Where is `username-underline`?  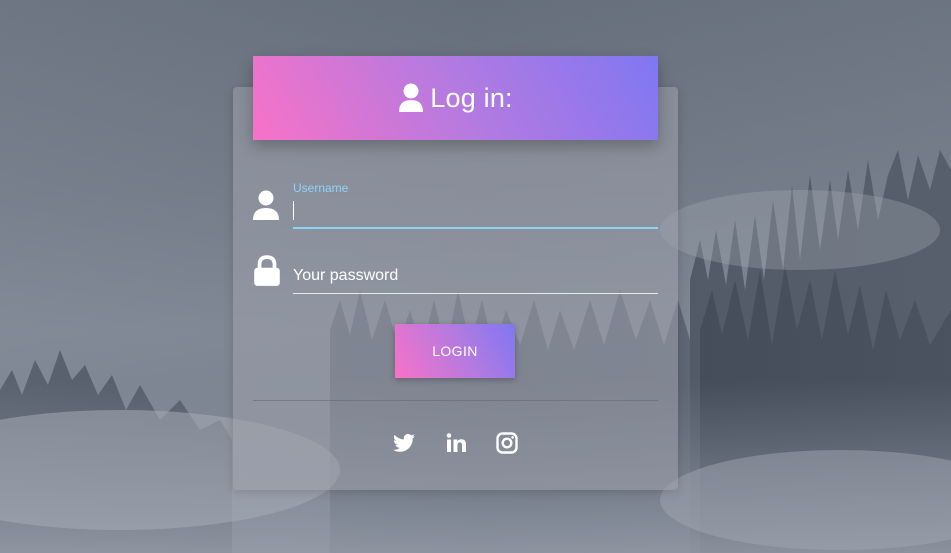
username-underline is located at coordinates (475, 228).